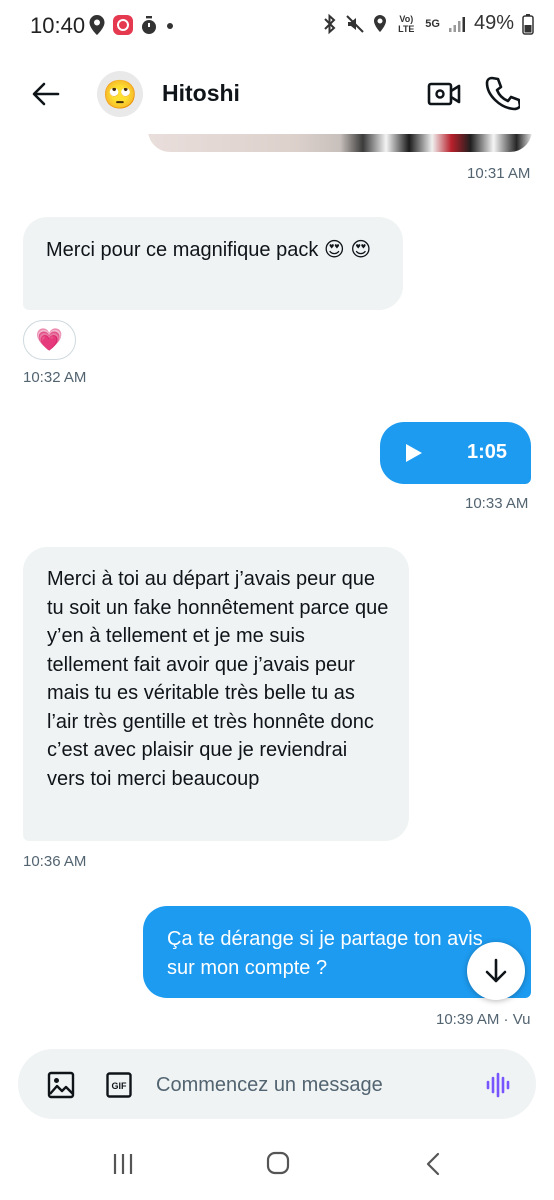 This screenshot has height=1200, width=554. I want to click on phone-icon, so click(503, 93).